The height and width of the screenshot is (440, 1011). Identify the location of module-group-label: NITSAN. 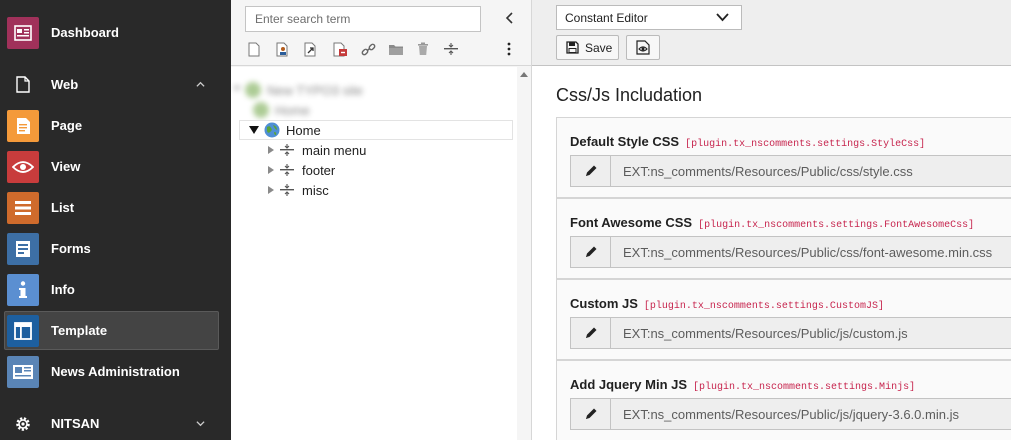
(75, 423).